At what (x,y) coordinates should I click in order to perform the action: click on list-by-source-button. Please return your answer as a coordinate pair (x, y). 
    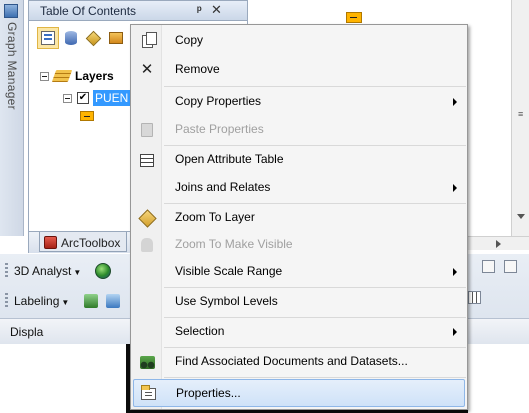
    Looking at the image, I should click on (71, 38).